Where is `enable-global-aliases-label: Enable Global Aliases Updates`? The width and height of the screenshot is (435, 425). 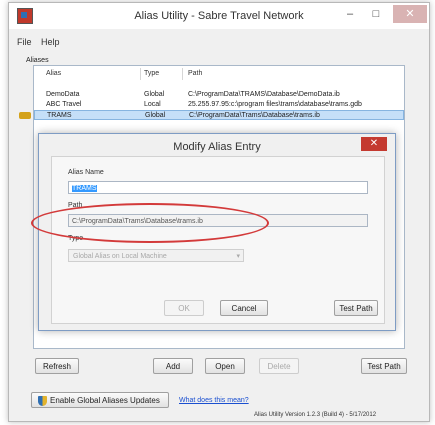
enable-global-aliases-label: Enable Global Aliases Updates is located at coordinates (105, 400).